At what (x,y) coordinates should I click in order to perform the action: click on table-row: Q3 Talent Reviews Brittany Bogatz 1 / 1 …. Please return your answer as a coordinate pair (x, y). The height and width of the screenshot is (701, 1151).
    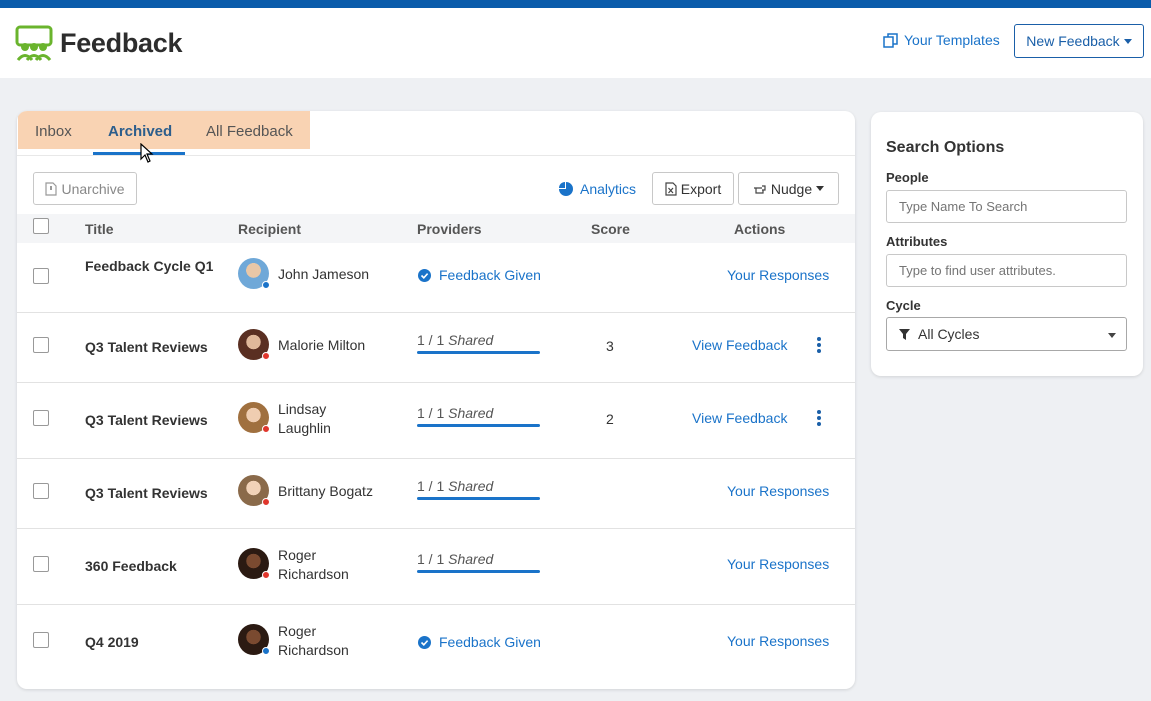
    Looking at the image, I should click on (436, 494).